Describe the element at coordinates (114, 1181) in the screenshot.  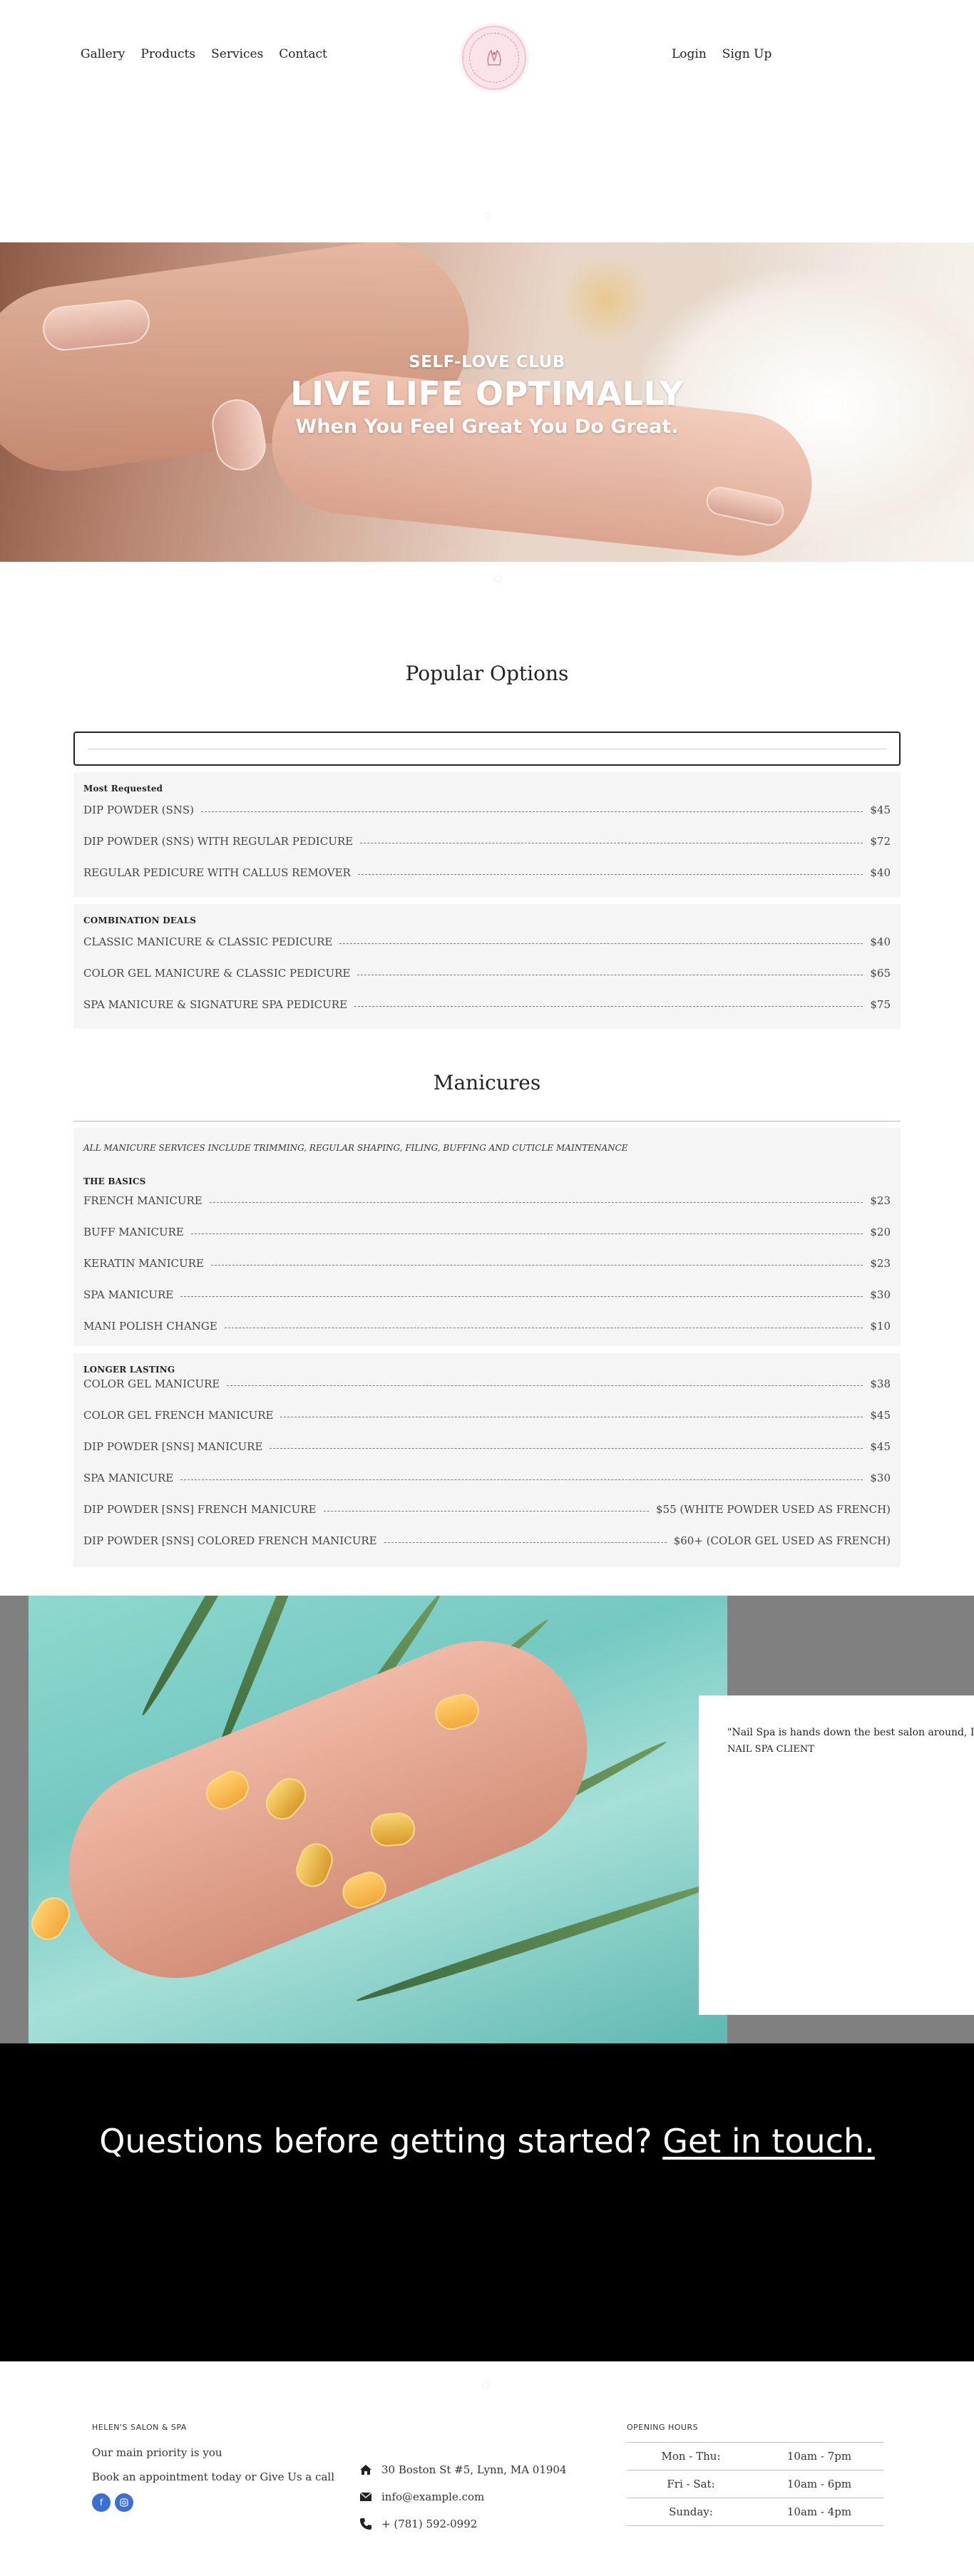
I see `group-title: THE BASICS` at that location.